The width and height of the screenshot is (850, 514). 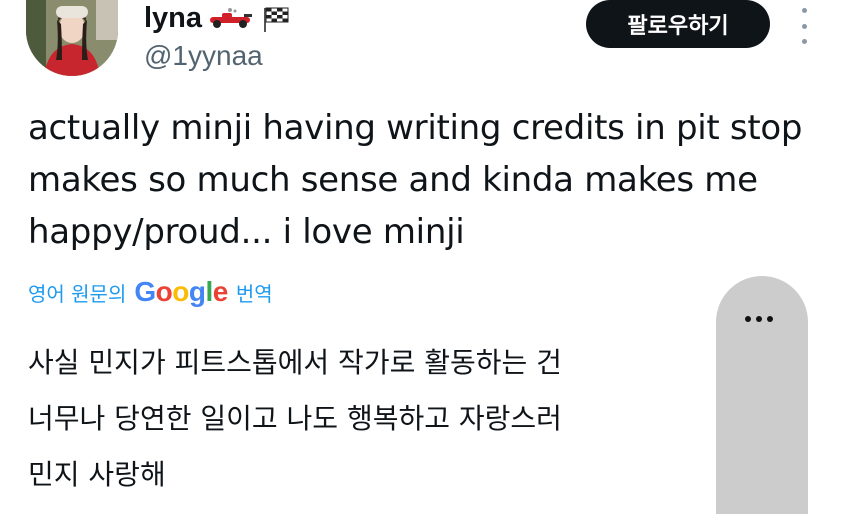 I want to click on translated-line: 너무나 당연한 일이고 나도 행복하고 자랑스러, so click(x=295, y=418).